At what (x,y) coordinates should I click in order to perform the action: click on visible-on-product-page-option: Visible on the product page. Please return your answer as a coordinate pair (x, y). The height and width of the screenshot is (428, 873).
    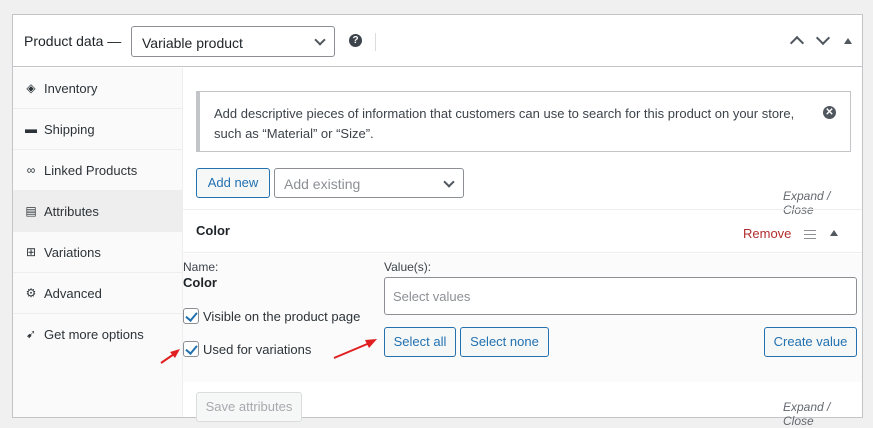
    Looking at the image, I should click on (275, 317).